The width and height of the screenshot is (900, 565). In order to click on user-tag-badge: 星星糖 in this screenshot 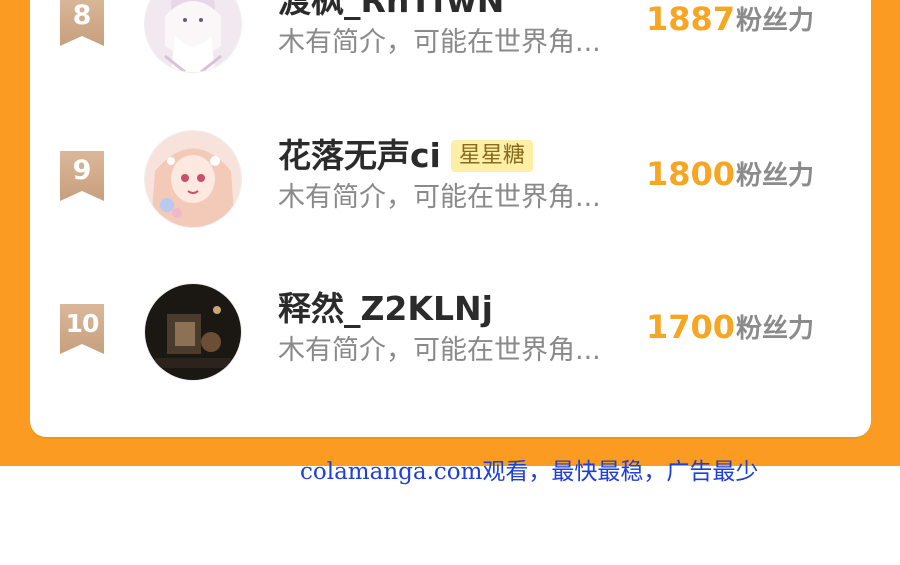, I will do `click(491, 156)`.